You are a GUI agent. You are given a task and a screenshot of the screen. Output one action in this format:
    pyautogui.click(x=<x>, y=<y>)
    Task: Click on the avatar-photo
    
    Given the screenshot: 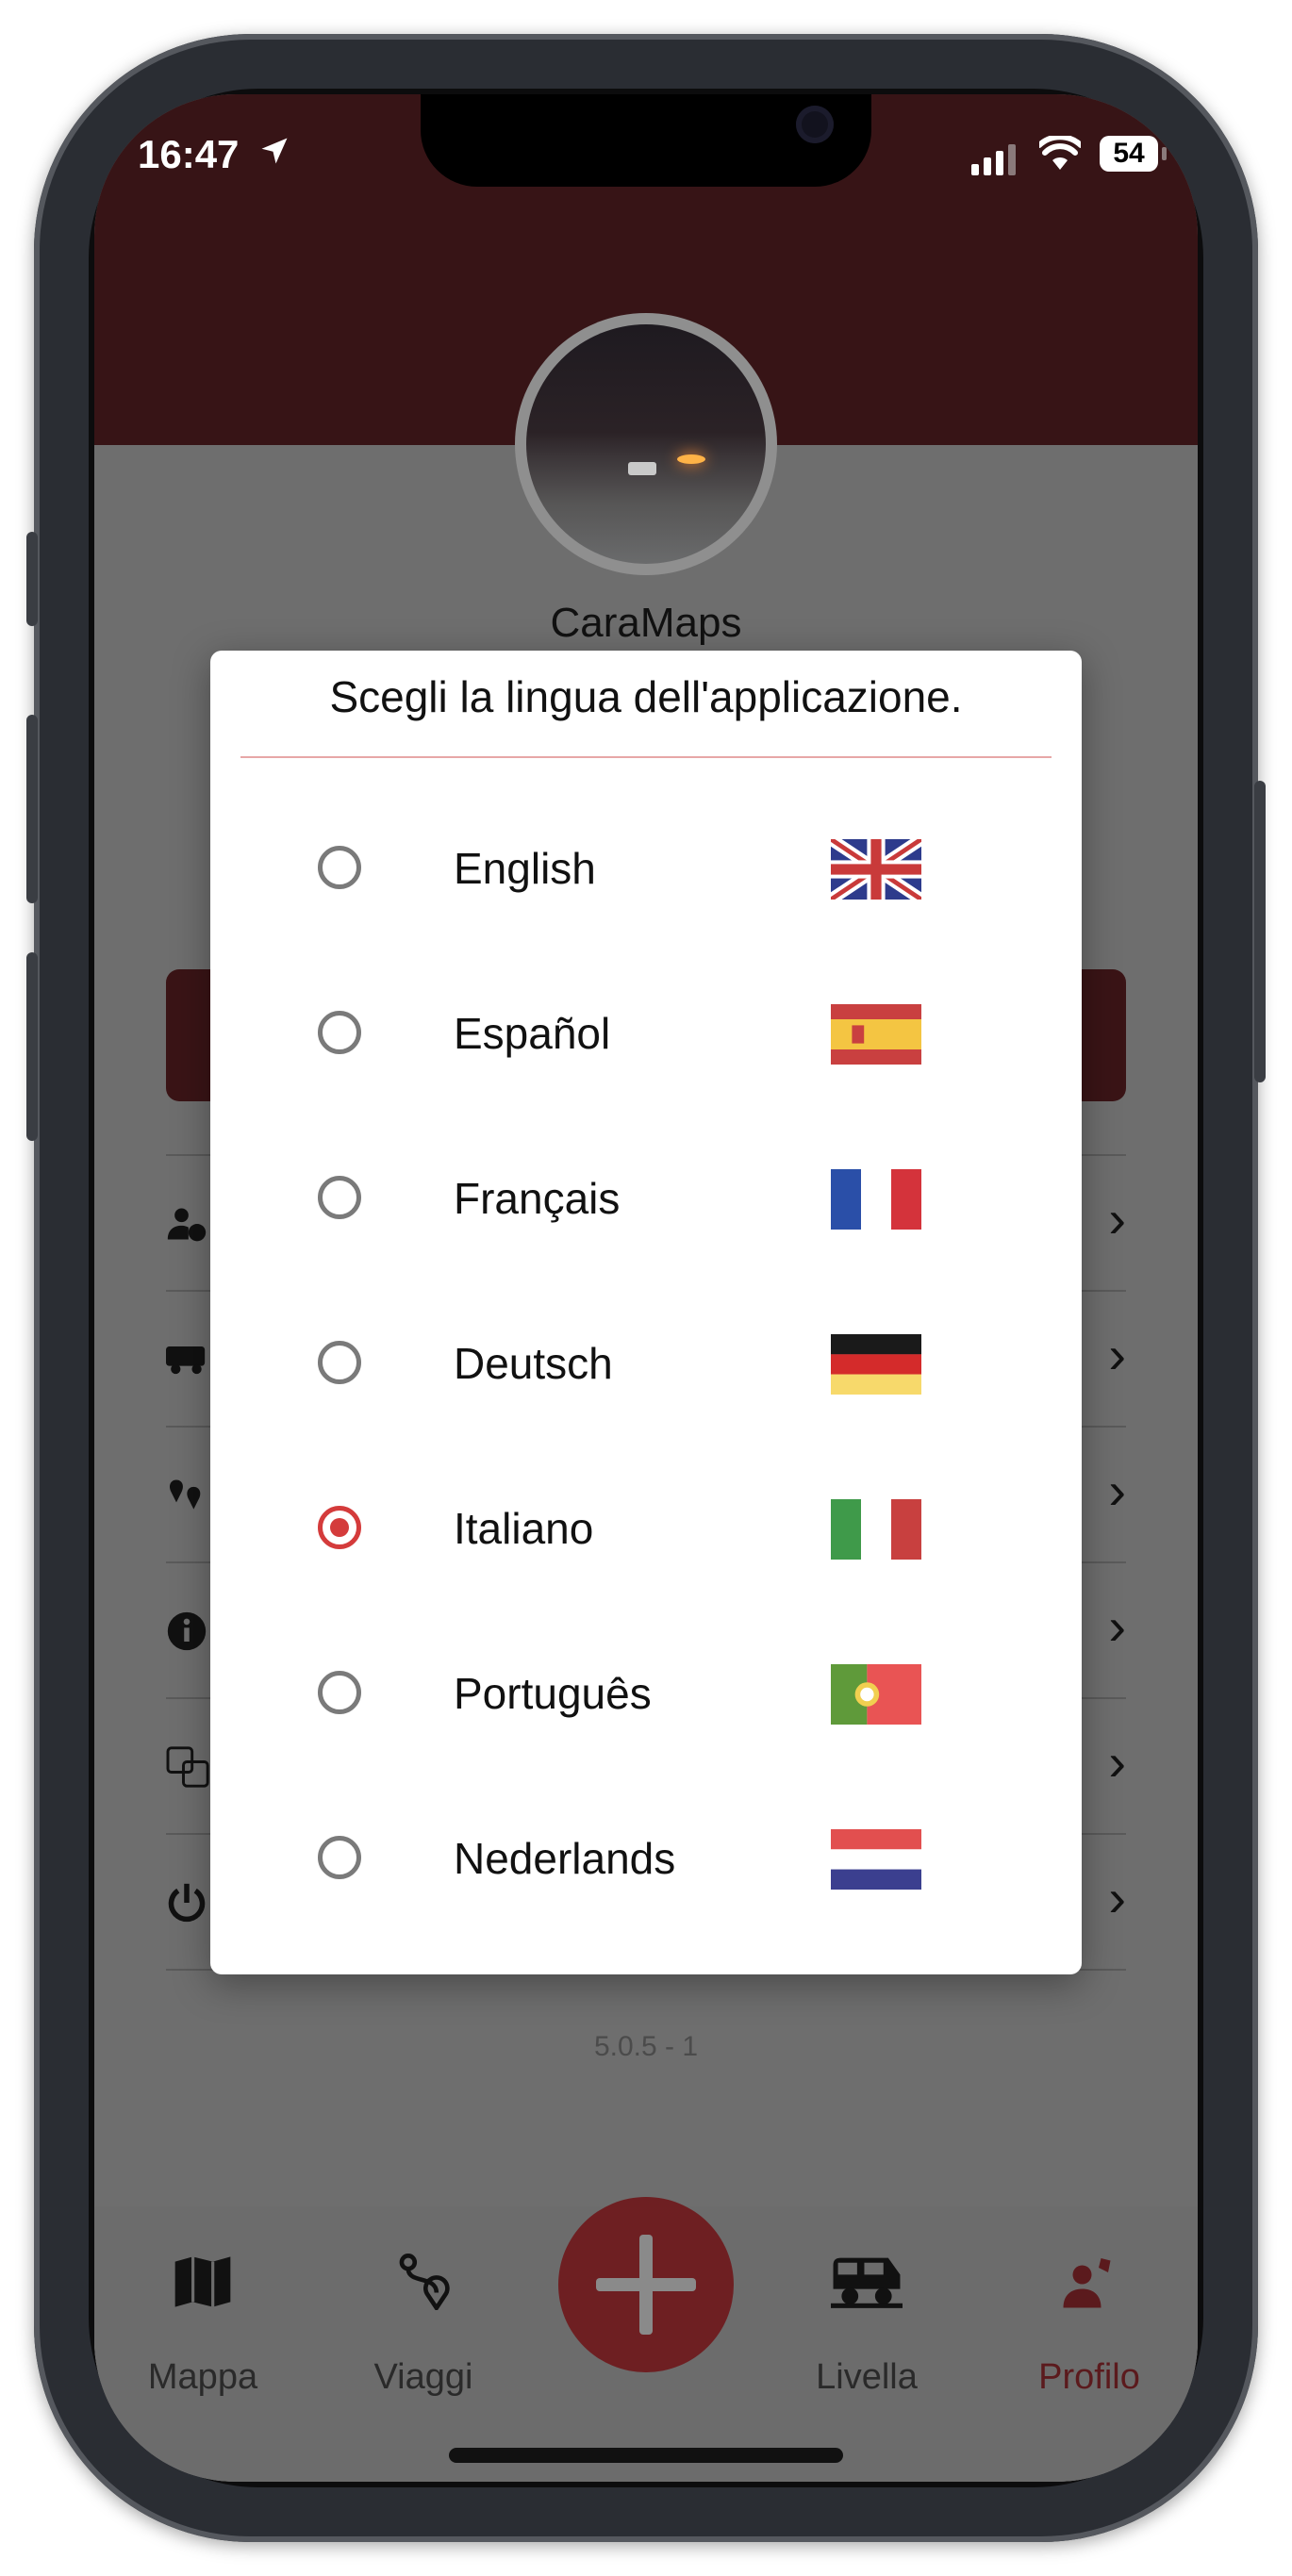 What is the action you would take?
    pyautogui.click(x=646, y=444)
    